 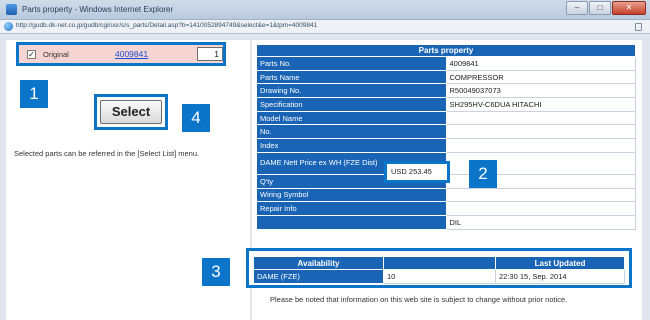 What do you see at coordinates (439, 263) in the screenshot?
I see `availability-qty-header` at bounding box center [439, 263].